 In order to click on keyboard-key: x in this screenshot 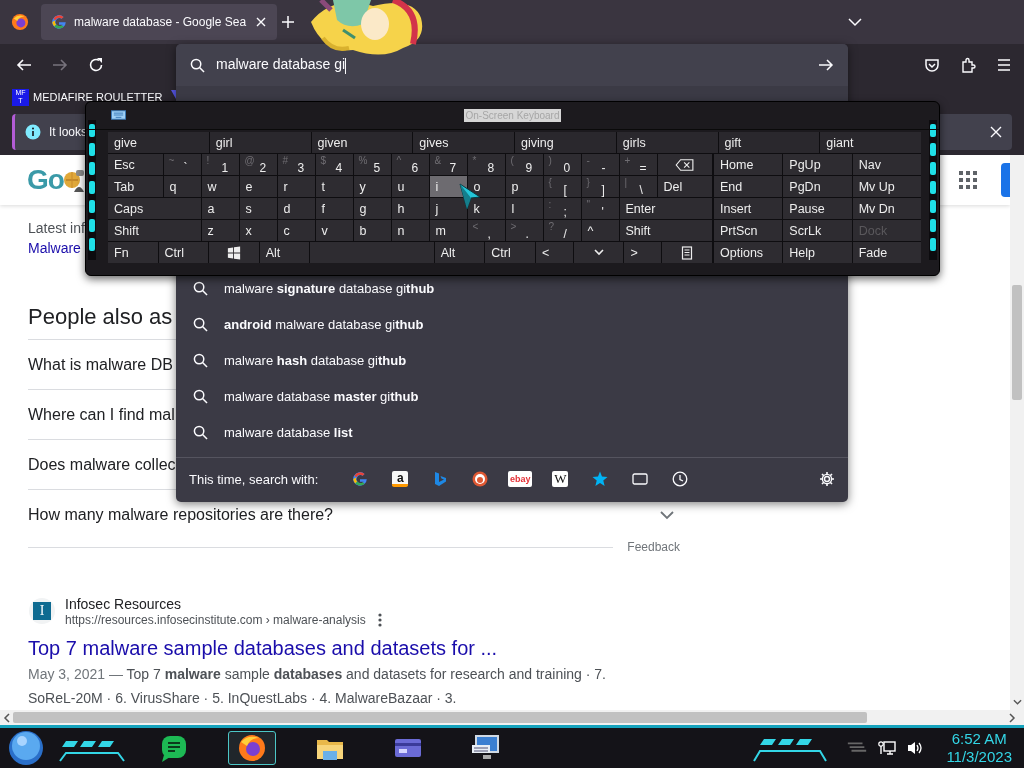, I will do `click(258, 230)`.